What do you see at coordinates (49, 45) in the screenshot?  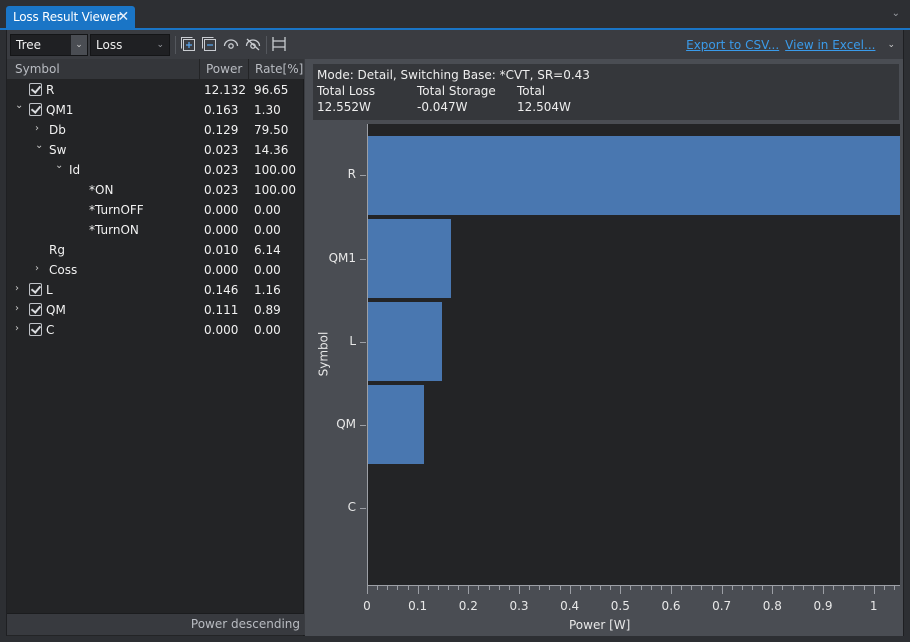 I see `view-mode-select: Tree ⌄` at bounding box center [49, 45].